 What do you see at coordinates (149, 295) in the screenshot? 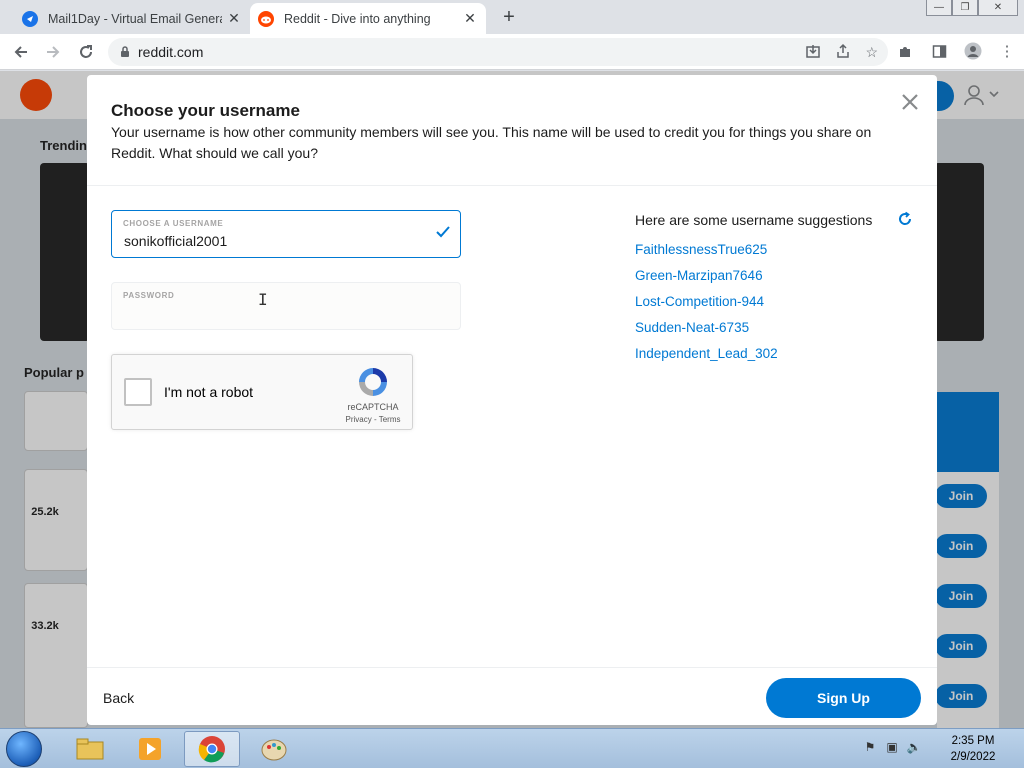
I see `password-label: PASSWORD` at bounding box center [149, 295].